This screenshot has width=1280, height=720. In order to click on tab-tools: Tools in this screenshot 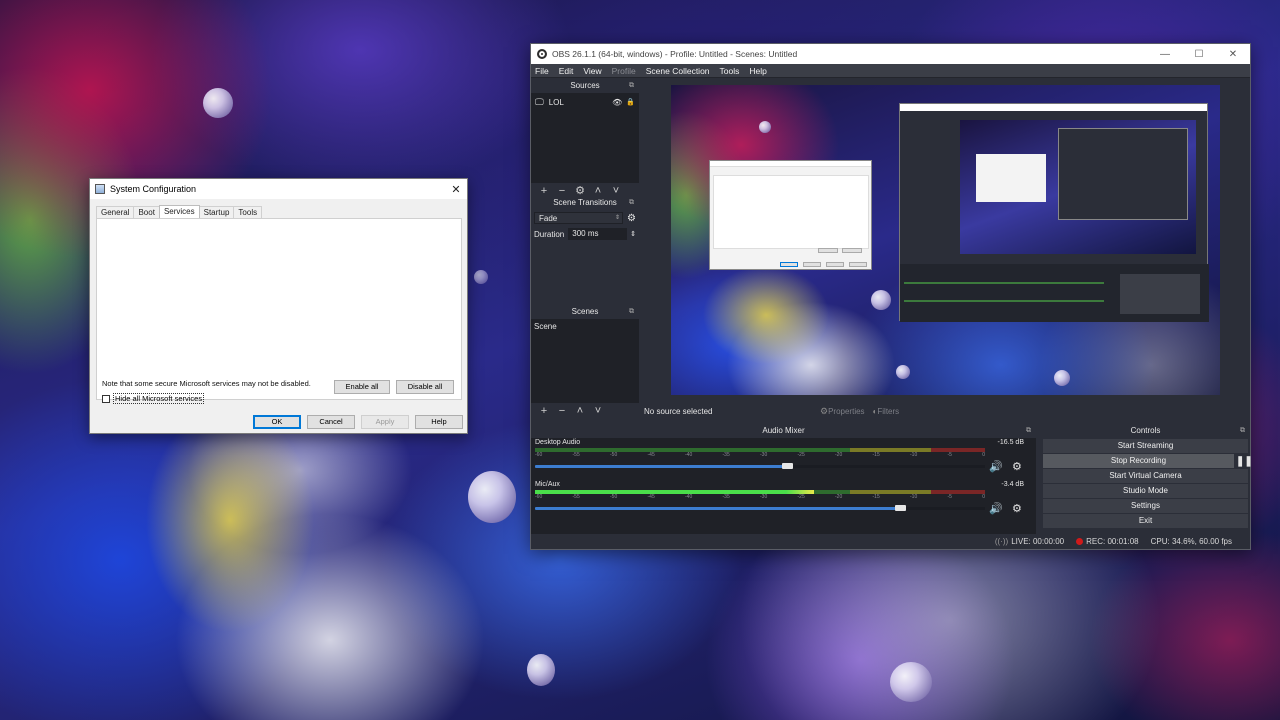, I will do `click(248, 212)`.